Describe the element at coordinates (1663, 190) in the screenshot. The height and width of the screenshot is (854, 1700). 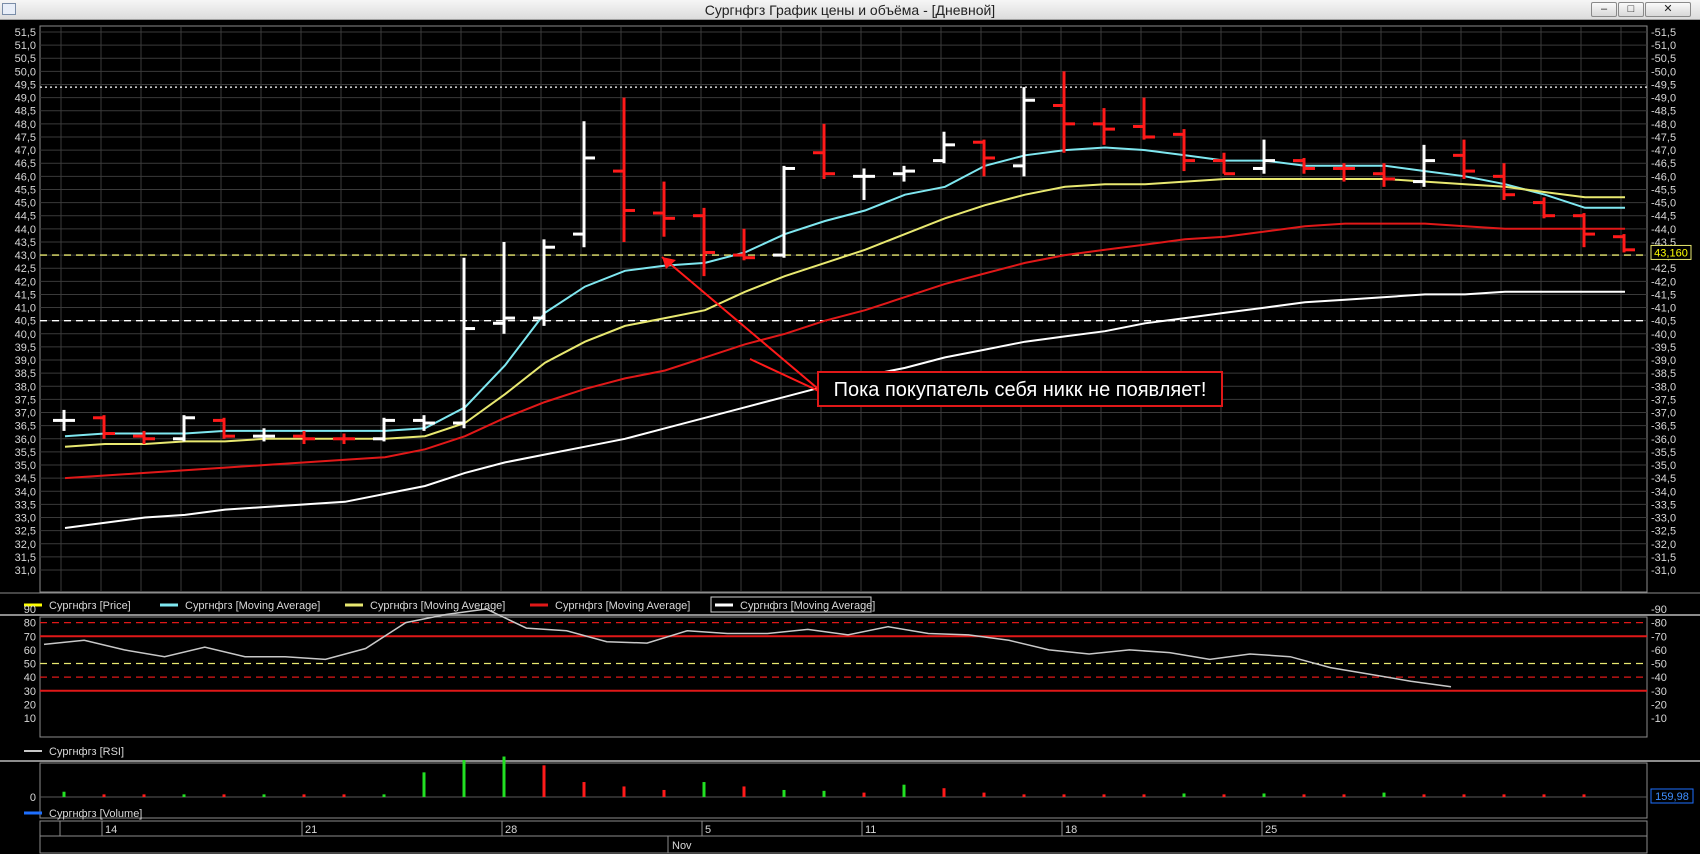
I see `price-axis-tick-right: -45,5` at that location.